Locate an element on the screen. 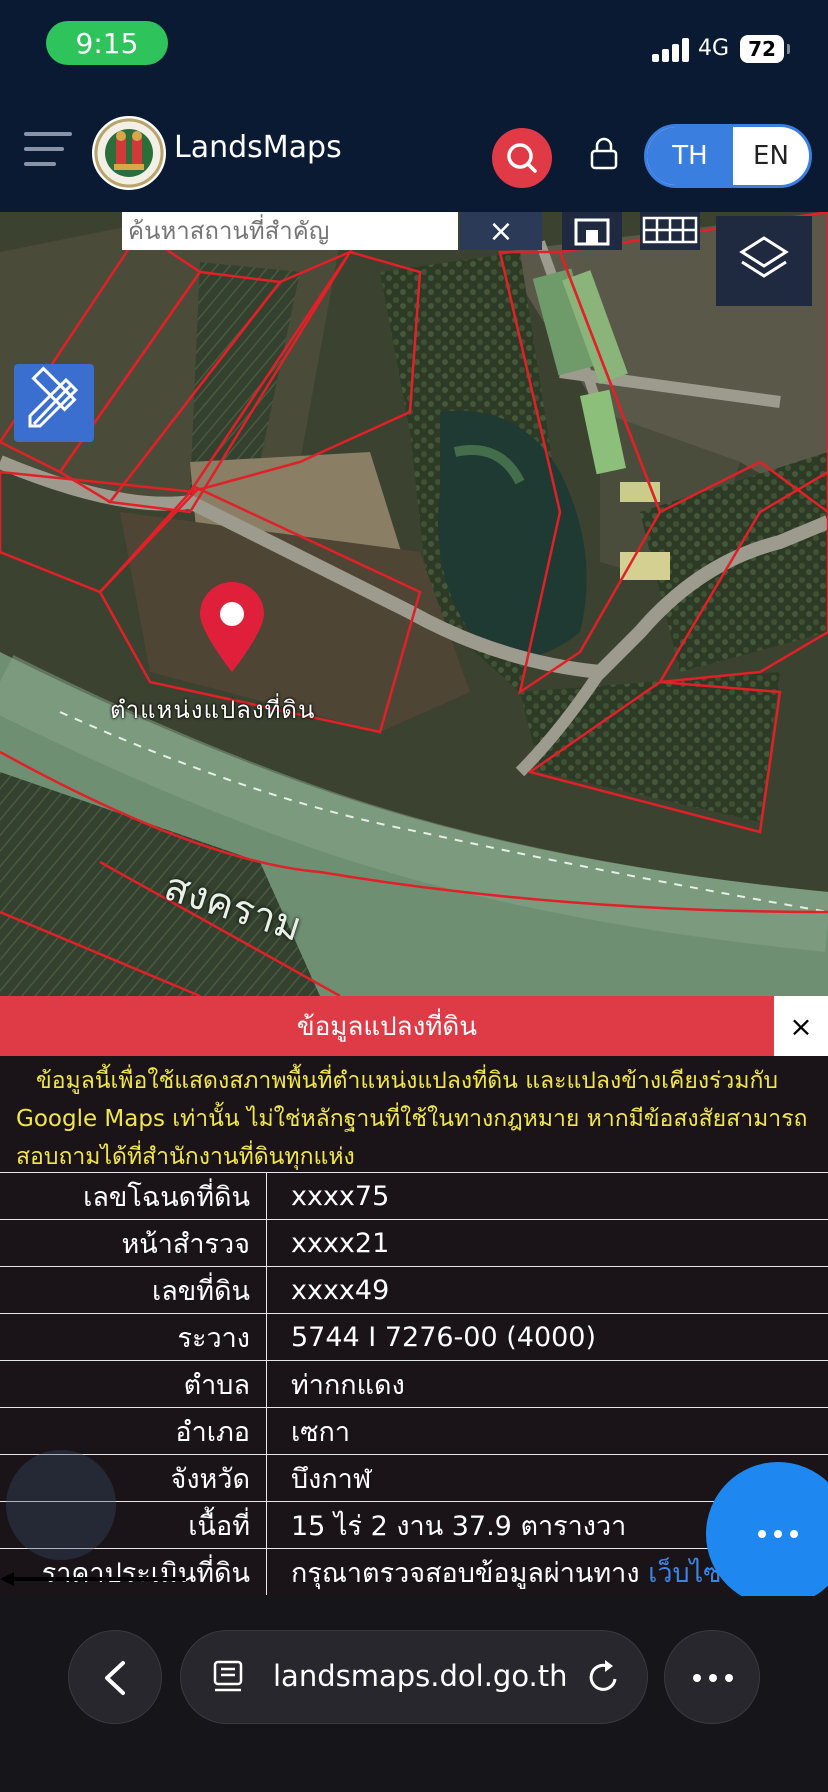 Image resolution: width=828 pixels, height=1792 pixels. parcel-location-label: ตำแหน่งแปลงที่ดิน is located at coordinates (213, 710).